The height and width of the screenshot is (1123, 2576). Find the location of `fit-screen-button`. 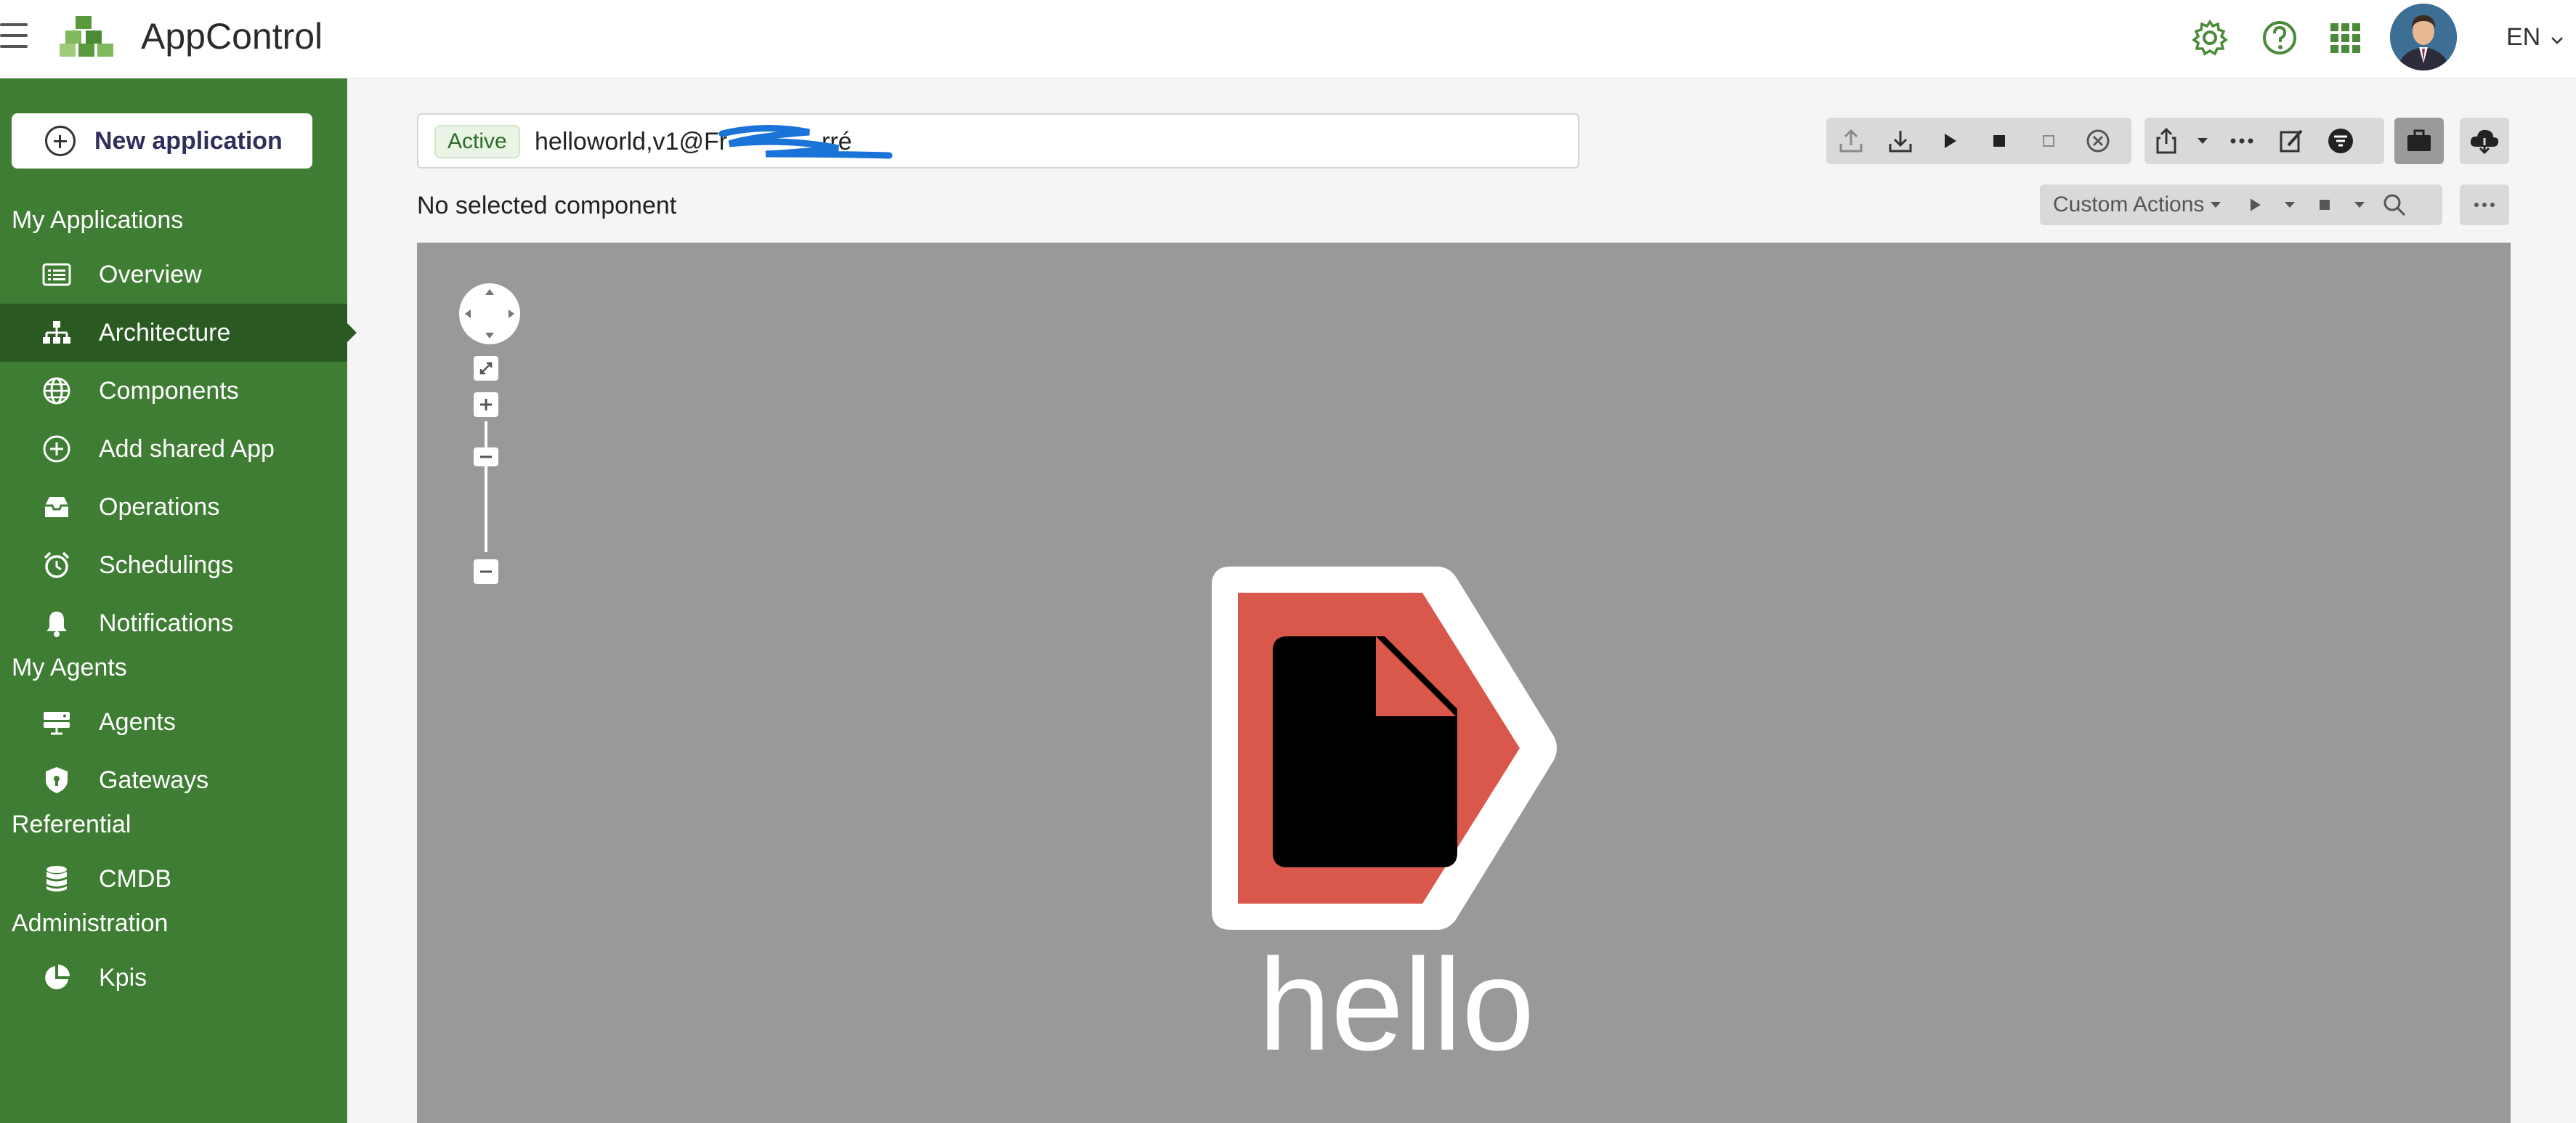

fit-screen-button is located at coordinates (486, 368).